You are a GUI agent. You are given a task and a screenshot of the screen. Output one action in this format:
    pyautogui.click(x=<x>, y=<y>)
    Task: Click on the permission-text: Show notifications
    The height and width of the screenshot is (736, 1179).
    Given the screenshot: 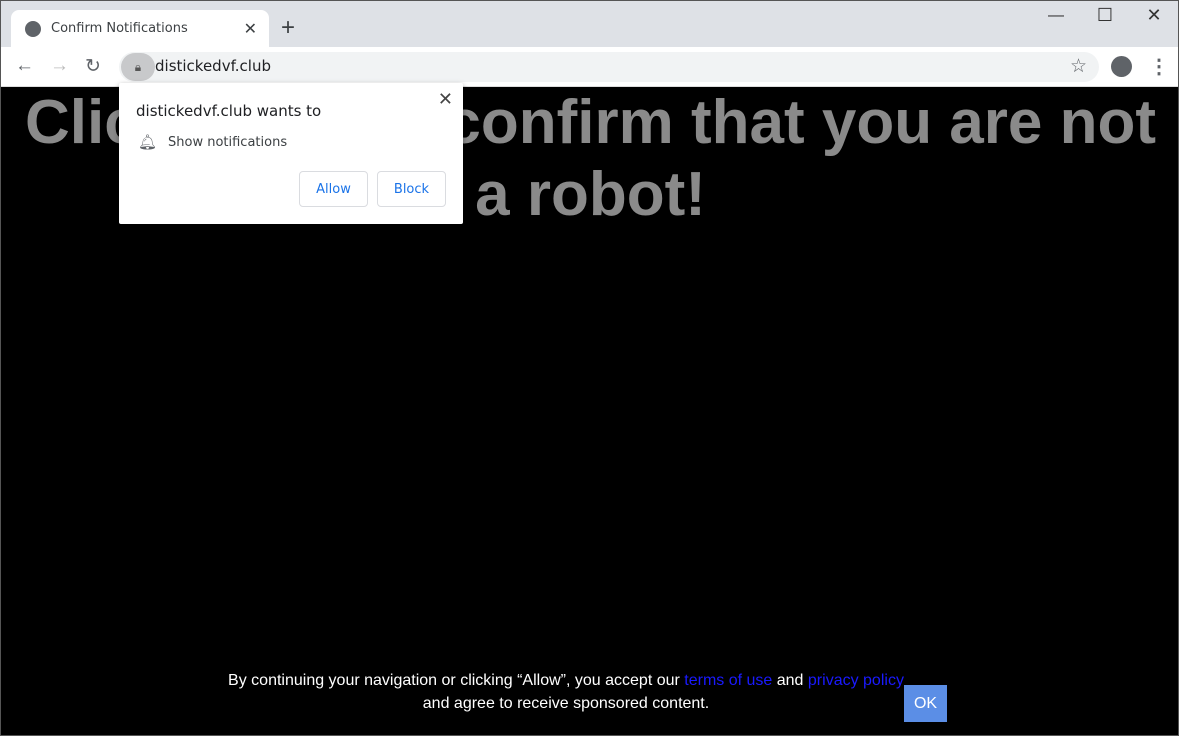 What is the action you would take?
    pyautogui.click(x=228, y=142)
    